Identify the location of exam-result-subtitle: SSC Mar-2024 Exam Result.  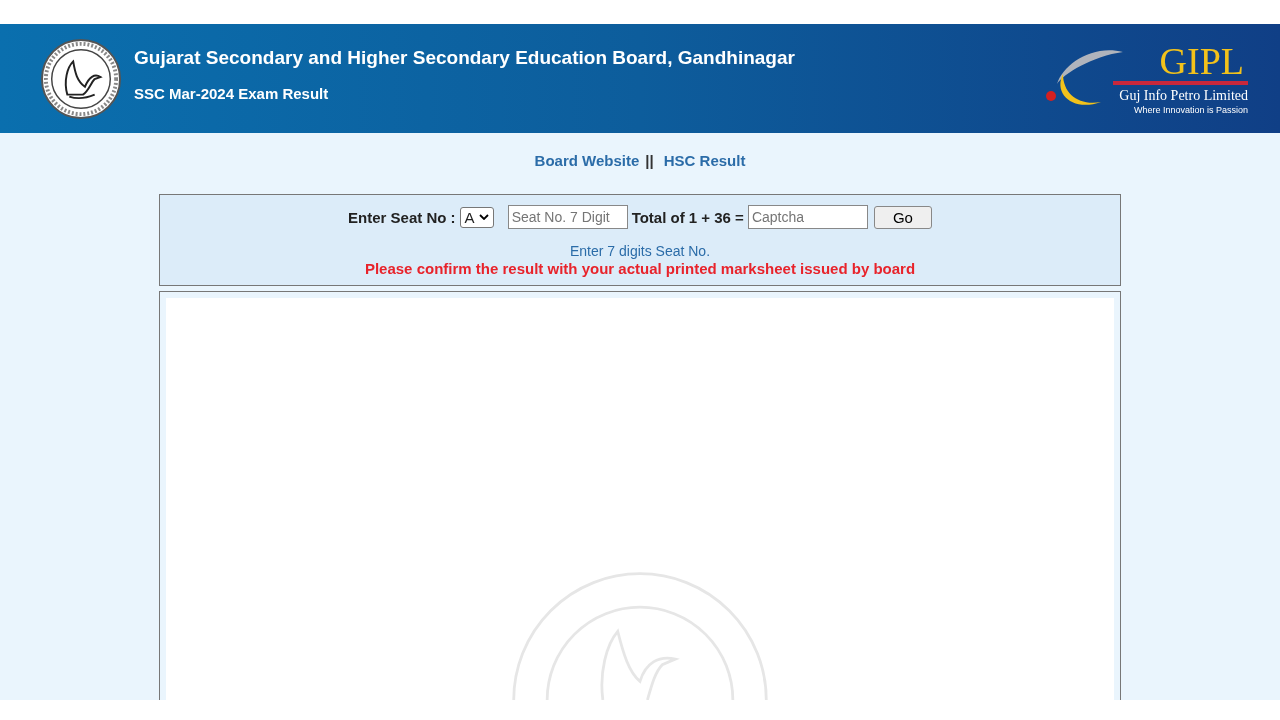
(232, 93).